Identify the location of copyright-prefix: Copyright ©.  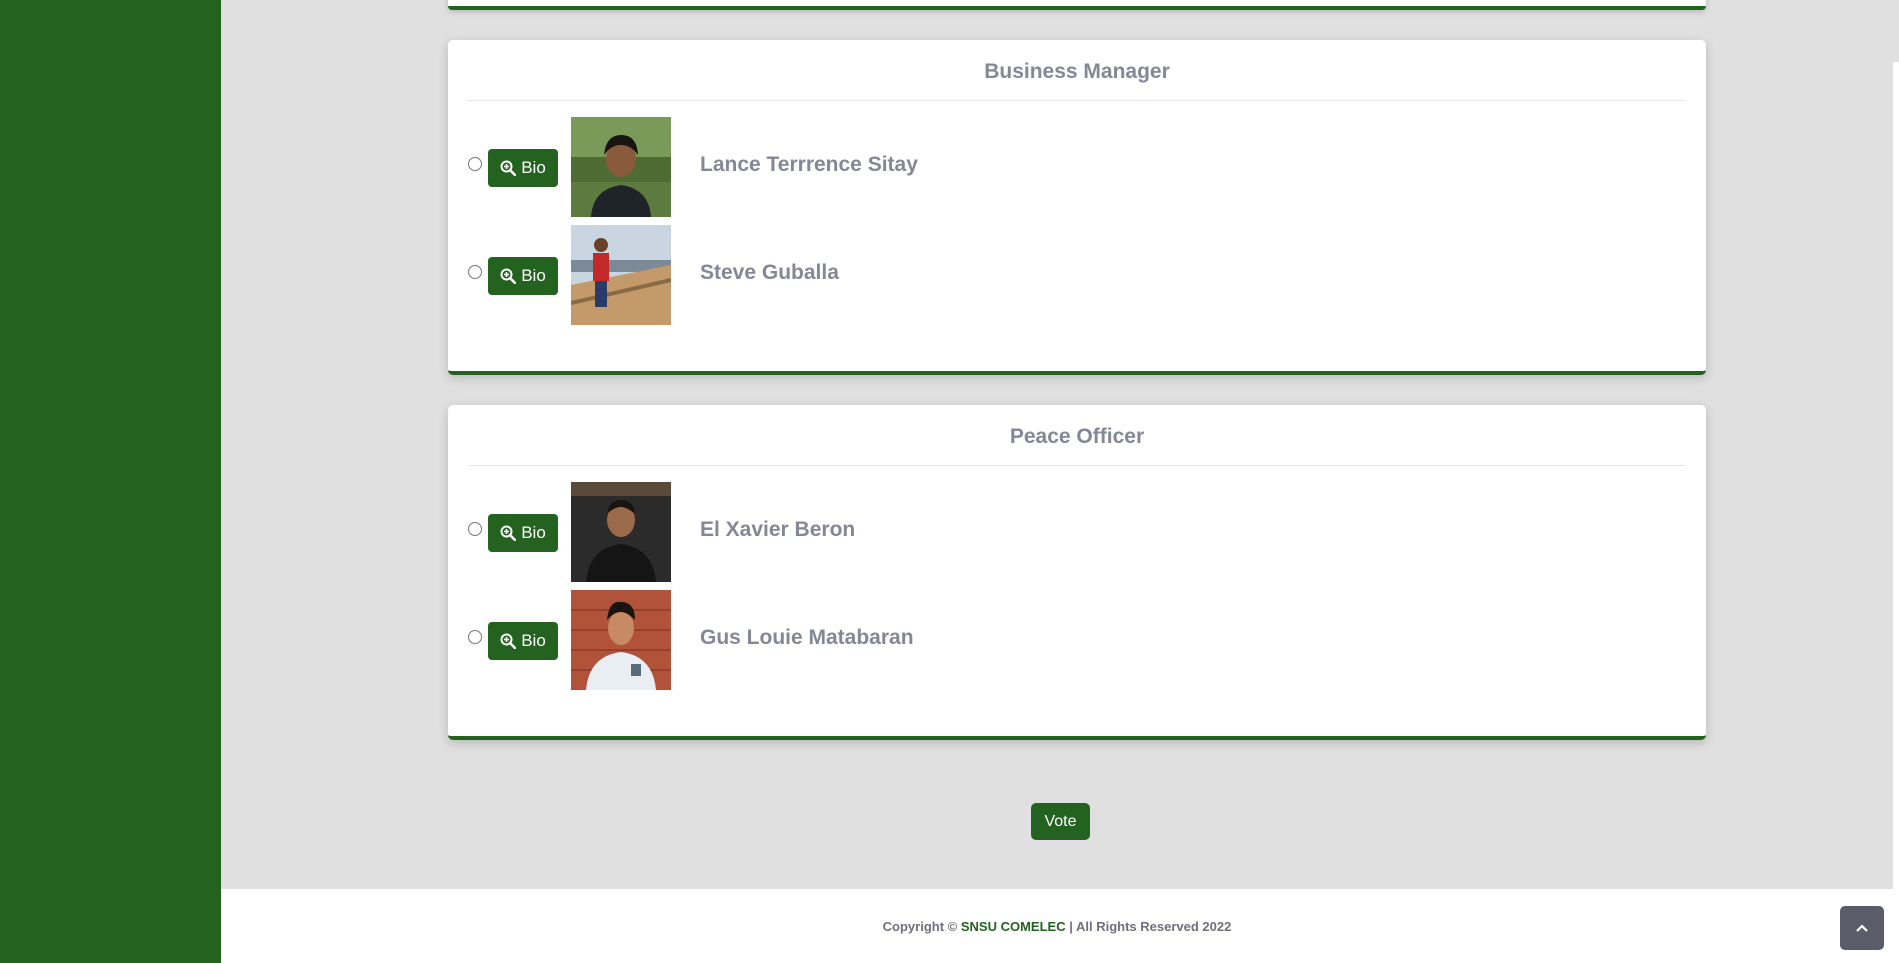
(920, 926).